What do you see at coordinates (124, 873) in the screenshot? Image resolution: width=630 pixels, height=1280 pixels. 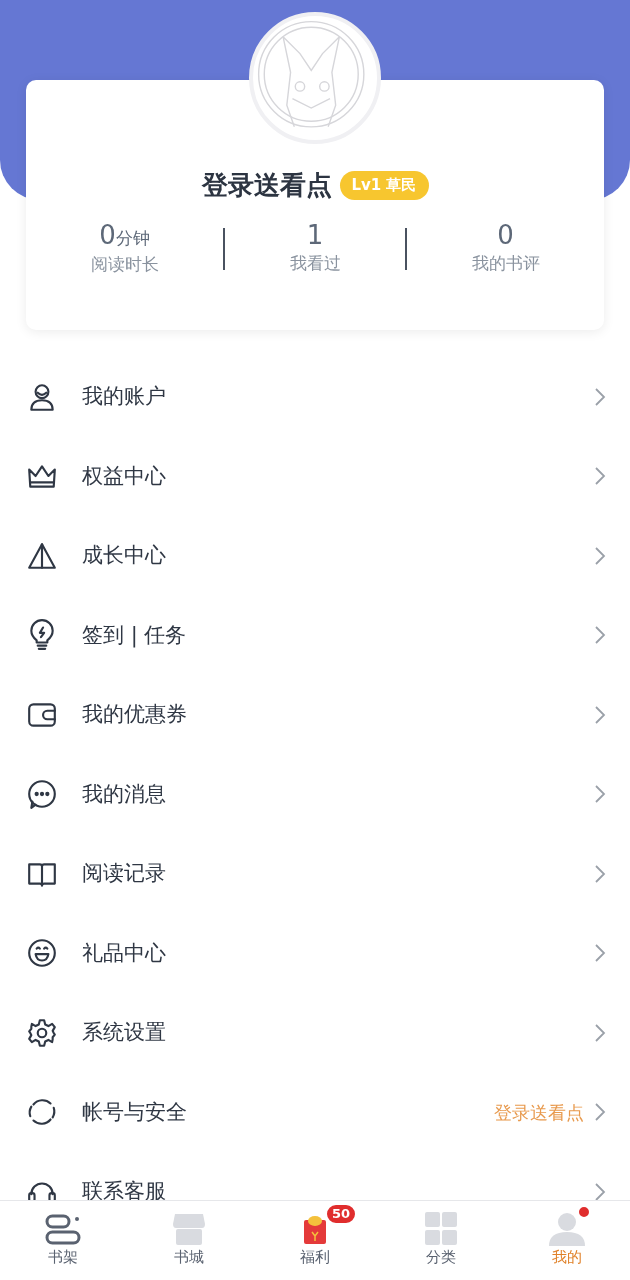 I see `menu-label: 阅读记录` at bounding box center [124, 873].